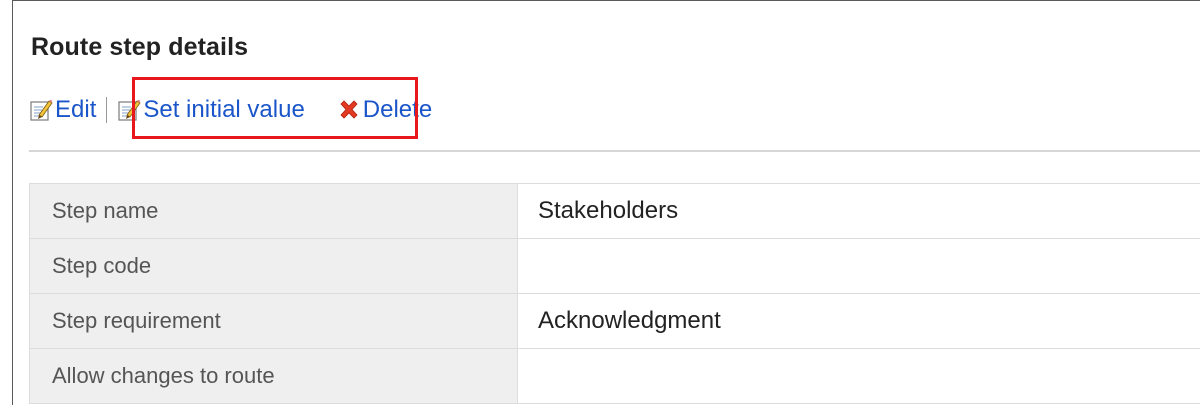 Image resolution: width=1200 pixels, height=405 pixels. What do you see at coordinates (273, 266) in the screenshot?
I see `step-code-label: Step code` at bounding box center [273, 266].